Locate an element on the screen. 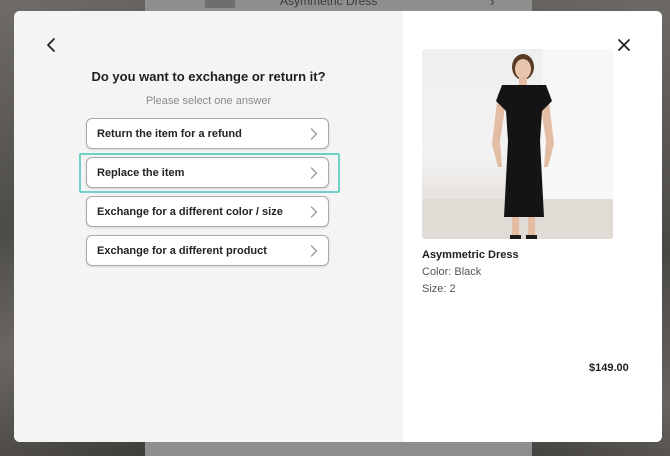  background-thumbnail is located at coordinates (220, 4).